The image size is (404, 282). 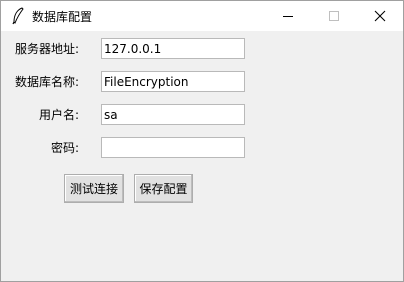 I want to click on password-input, so click(x=173, y=147).